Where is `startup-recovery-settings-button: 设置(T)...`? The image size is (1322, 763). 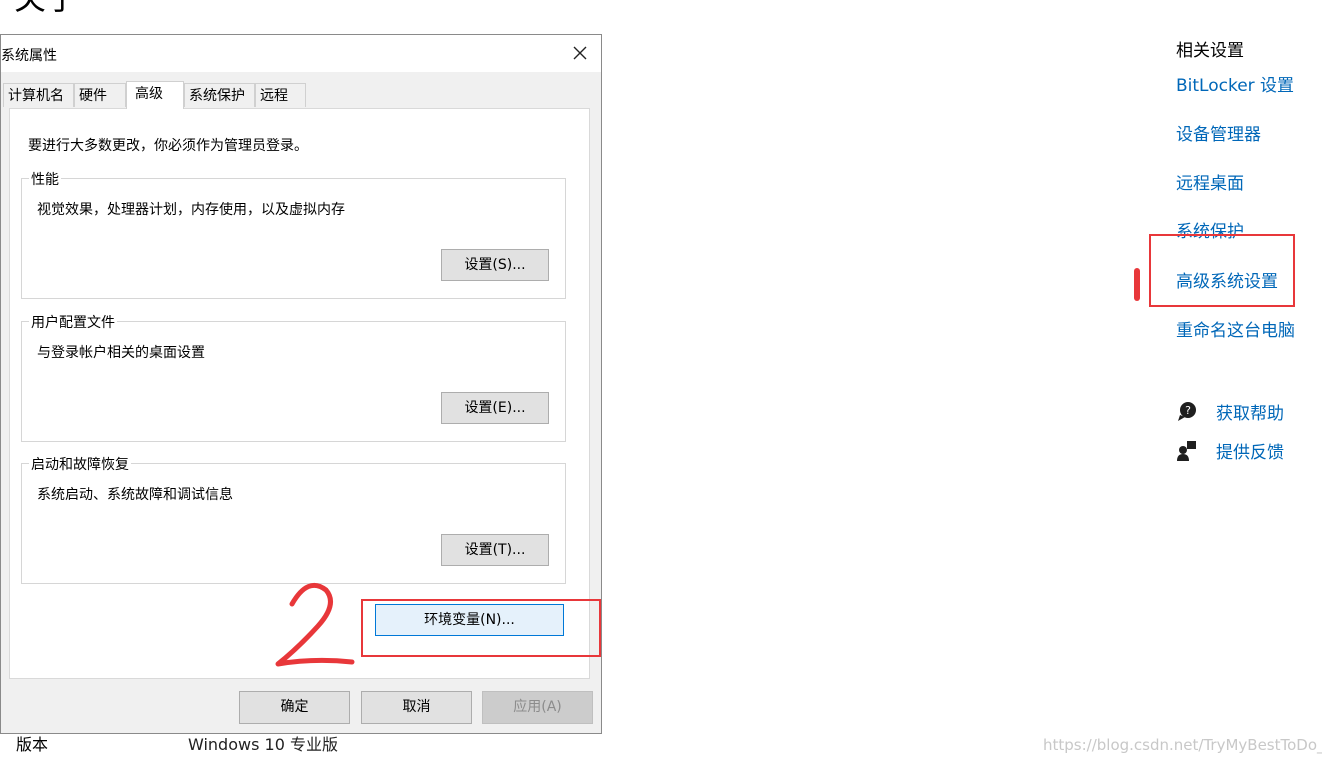
startup-recovery-settings-button: 设置(T)... is located at coordinates (495, 550).